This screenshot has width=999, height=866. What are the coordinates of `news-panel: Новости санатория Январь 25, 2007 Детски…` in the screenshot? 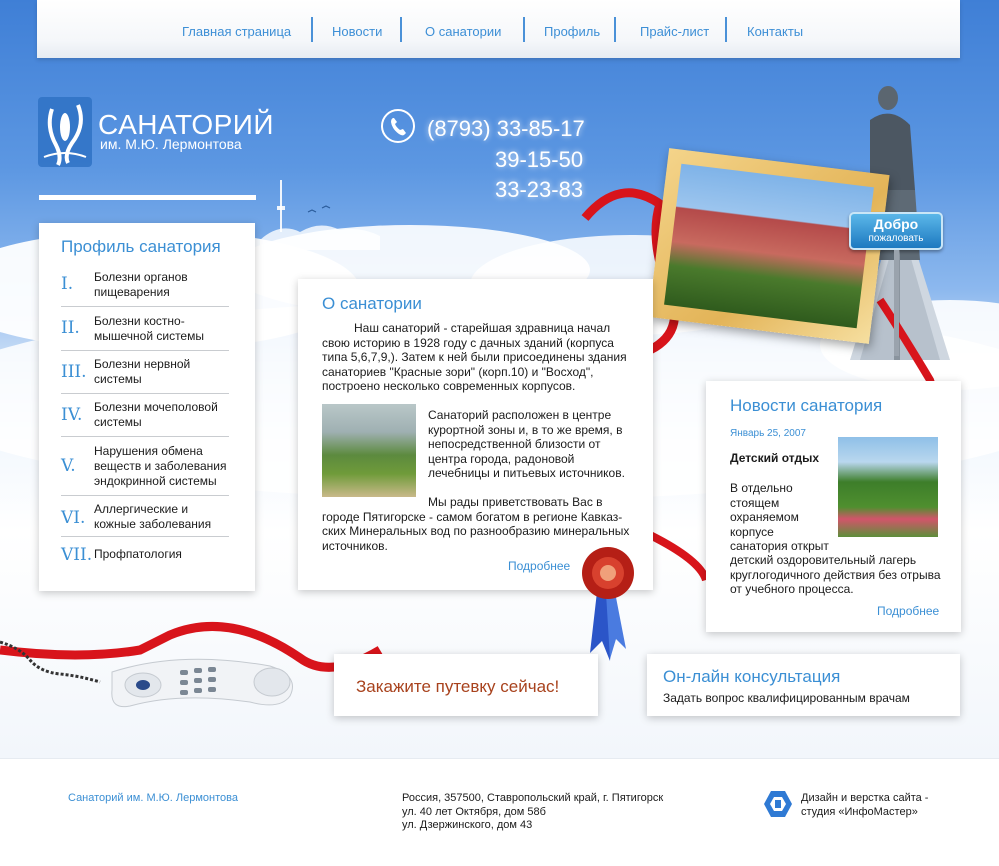 It's located at (833, 506).